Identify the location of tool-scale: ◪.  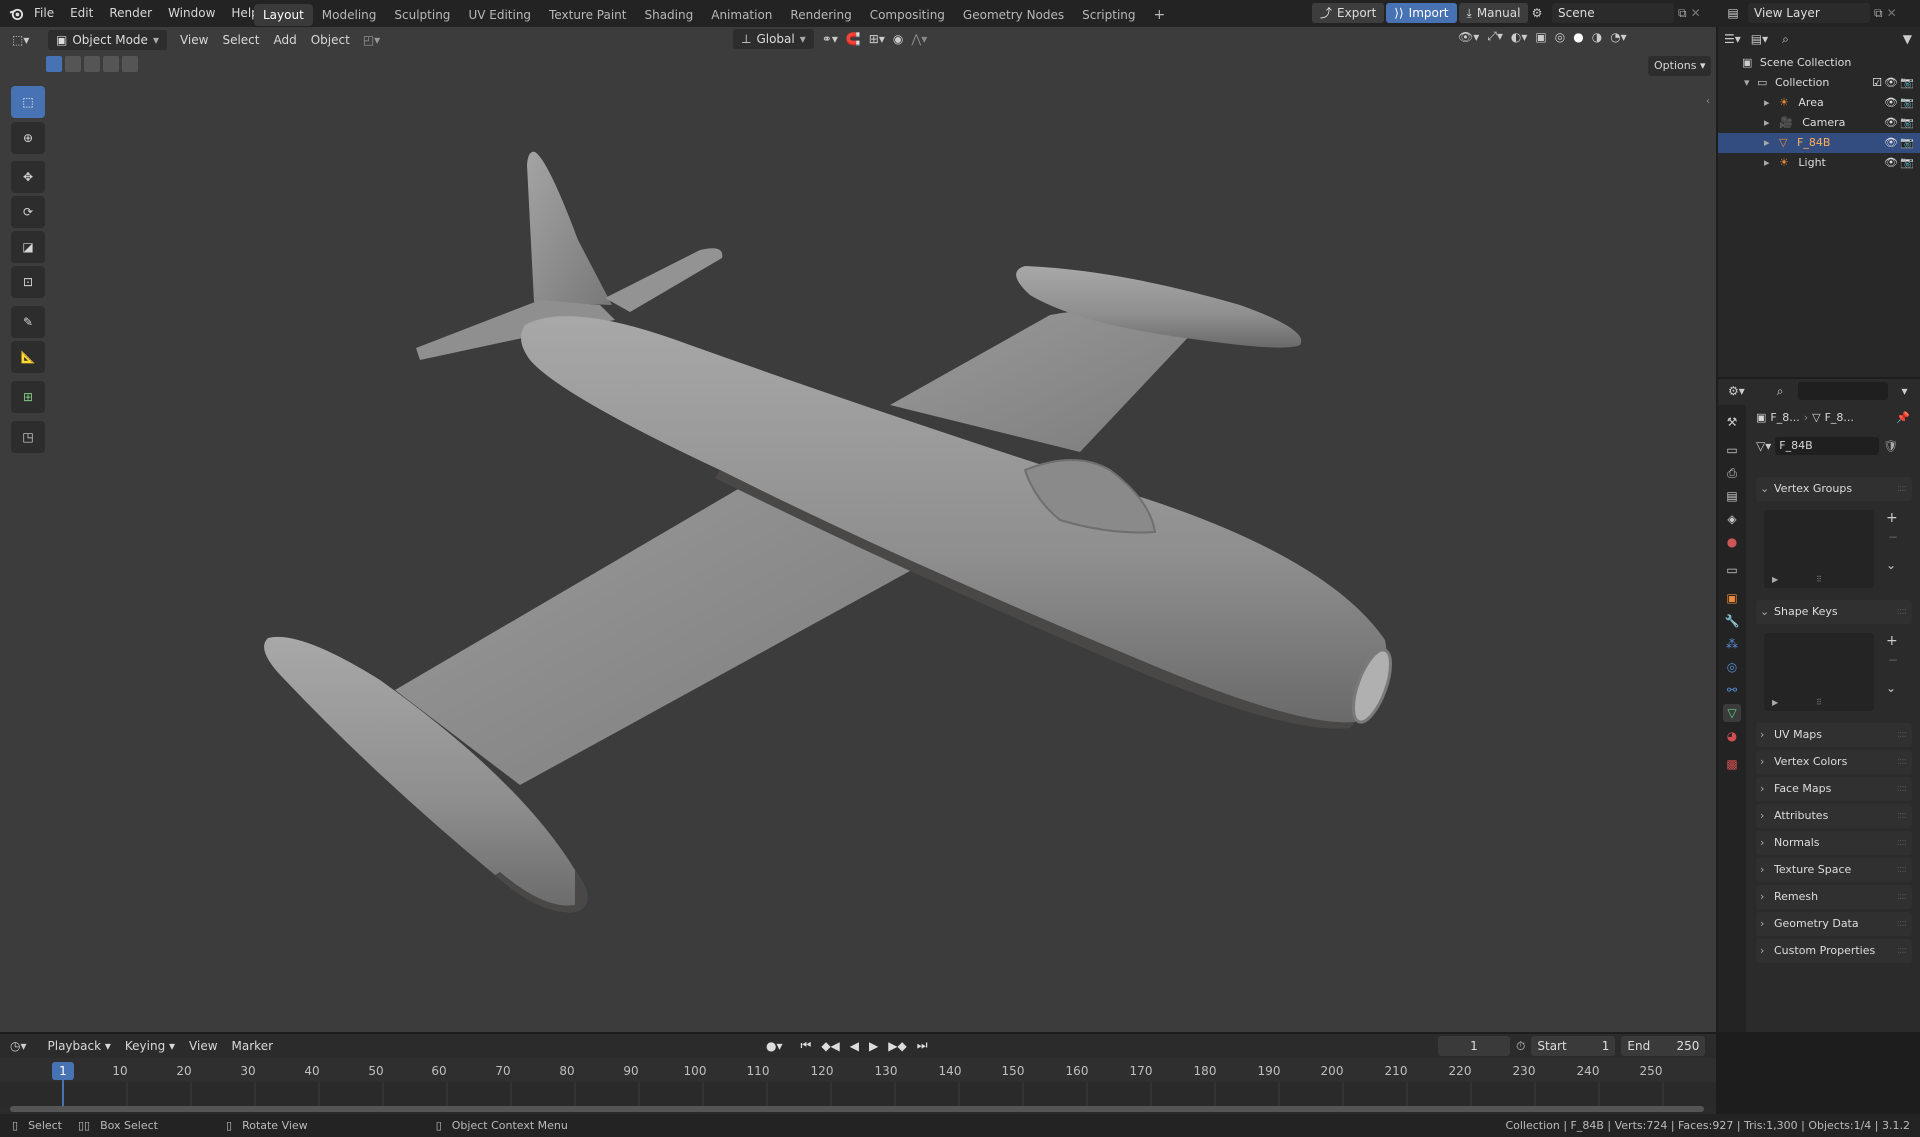
(28, 247).